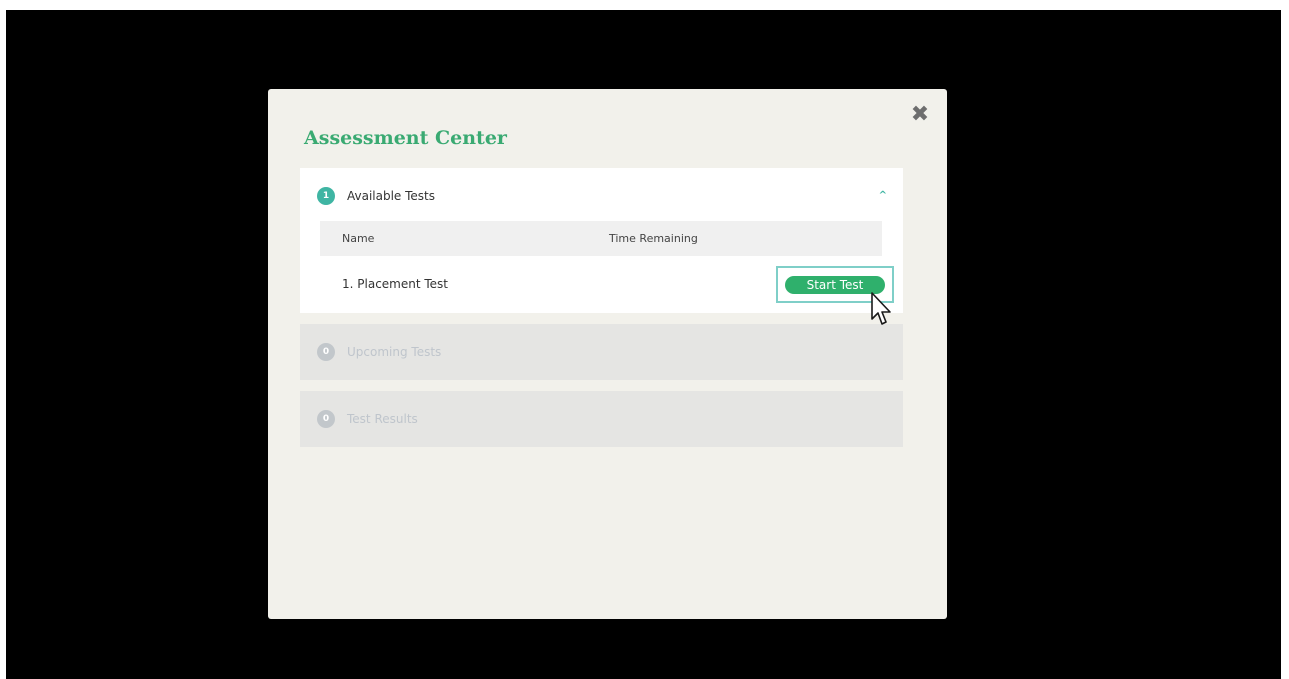 This screenshot has width=1289, height=679. I want to click on mouse-pointer-icon, so click(881, 308).